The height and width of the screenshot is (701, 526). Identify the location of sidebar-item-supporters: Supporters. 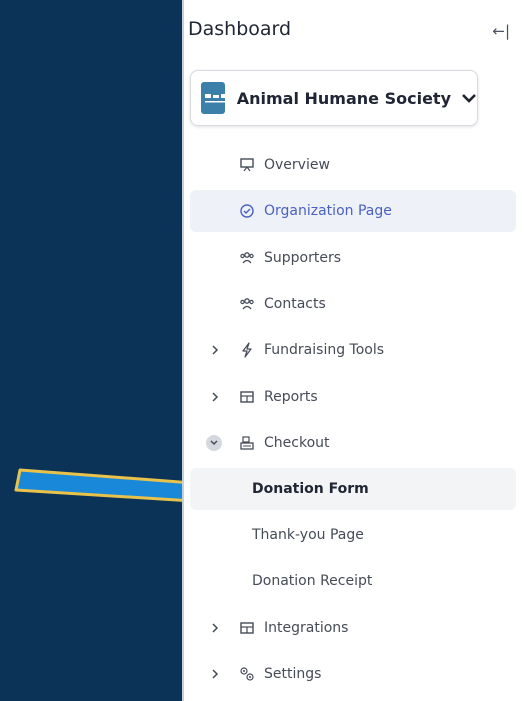
(353, 258).